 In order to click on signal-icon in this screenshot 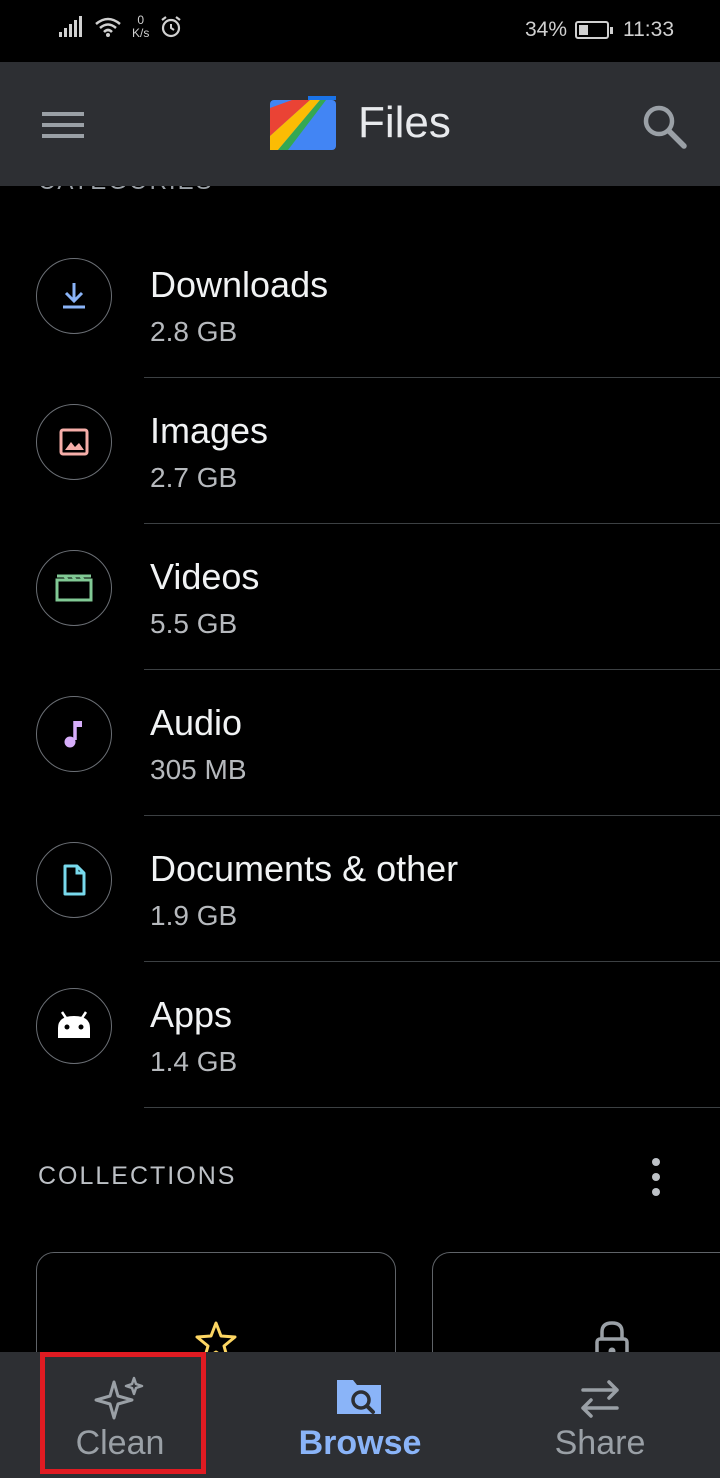, I will do `click(70, 26)`.